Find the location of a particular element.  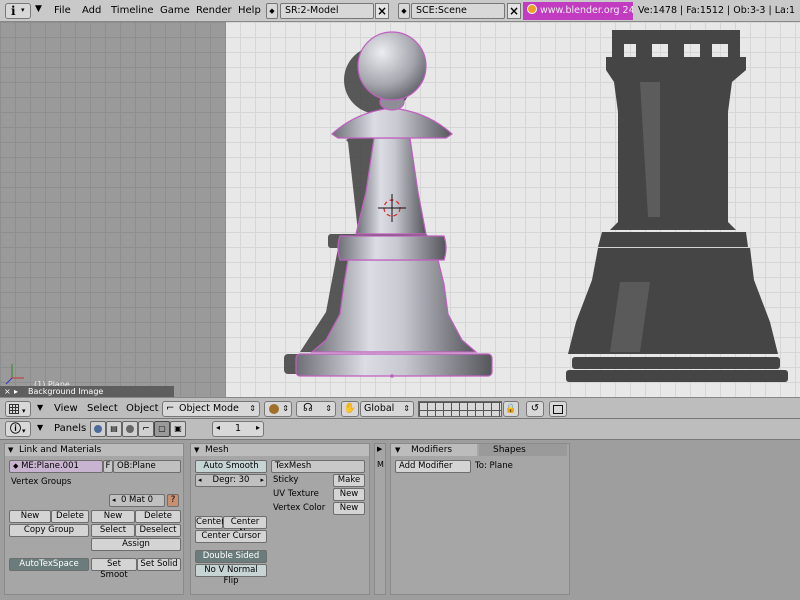

draw-type-selector: ⇕ is located at coordinates (278, 409).